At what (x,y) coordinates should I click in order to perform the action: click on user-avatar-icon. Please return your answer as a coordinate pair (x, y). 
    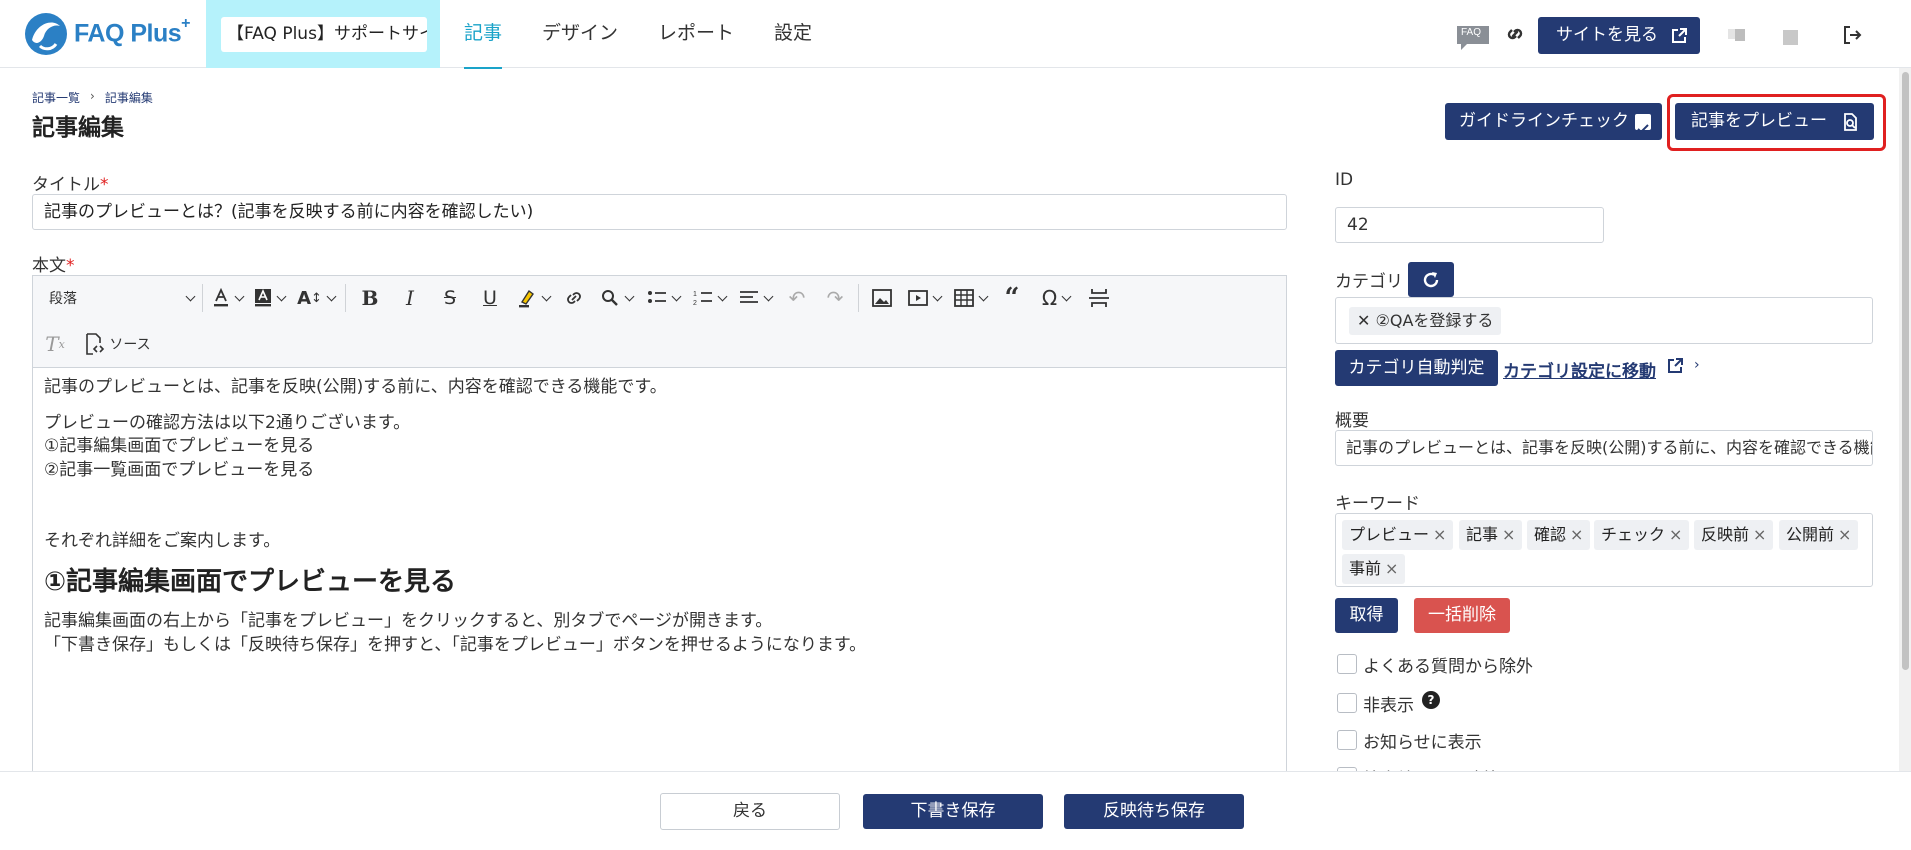
    Looking at the image, I should click on (1738, 35).